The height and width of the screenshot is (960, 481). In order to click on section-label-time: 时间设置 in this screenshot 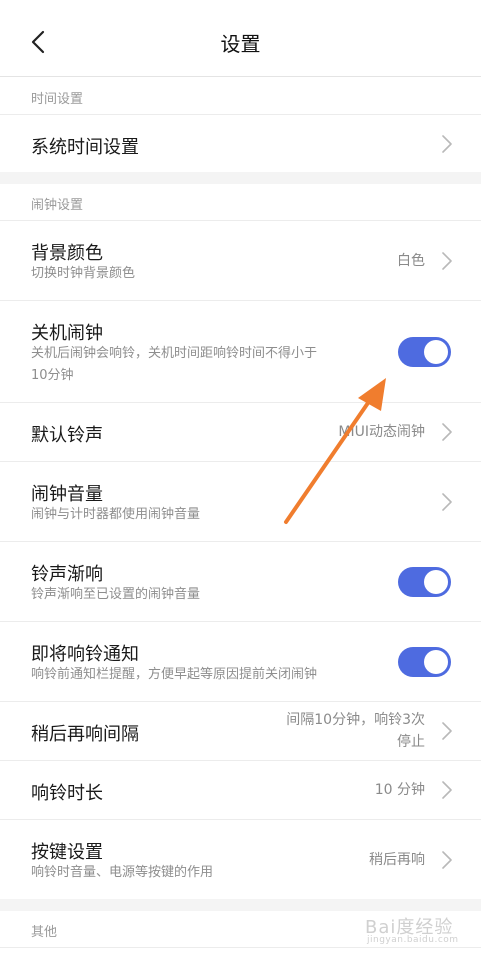, I will do `click(57, 99)`.